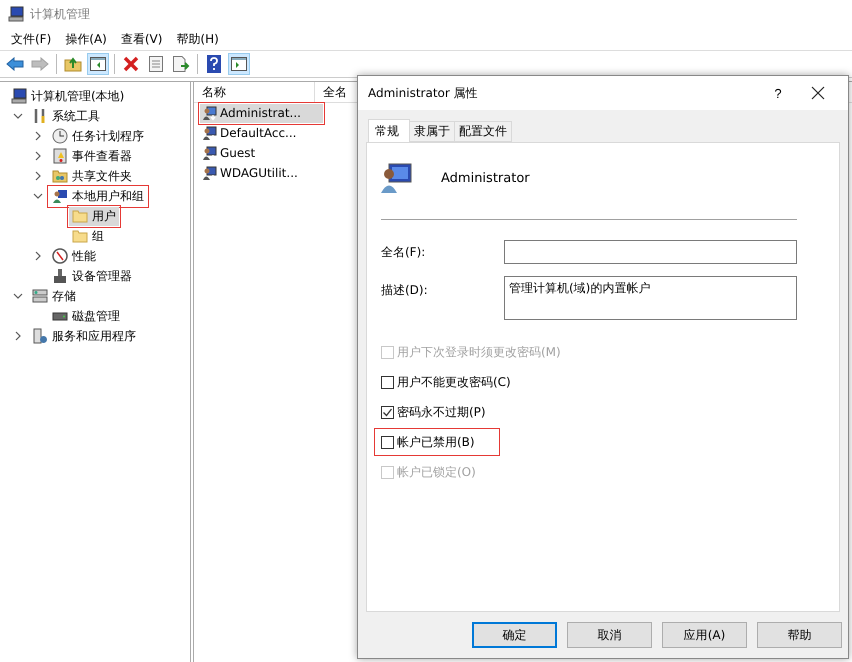 The height and width of the screenshot is (662, 852). Describe the element at coordinates (40, 64) in the screenshot. I see `forward-arrow-icon` at that location.